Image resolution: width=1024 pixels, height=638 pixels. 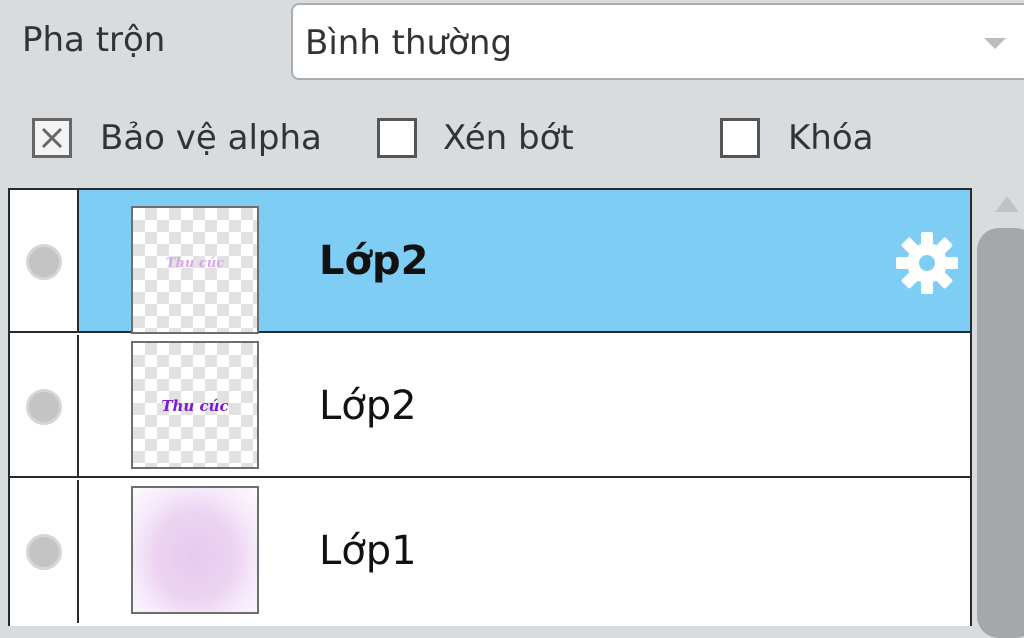 What do you see at coordinates (995, 43) in the screenshot?
I see `chevron-down-icon` at bounding box center [995, 43].